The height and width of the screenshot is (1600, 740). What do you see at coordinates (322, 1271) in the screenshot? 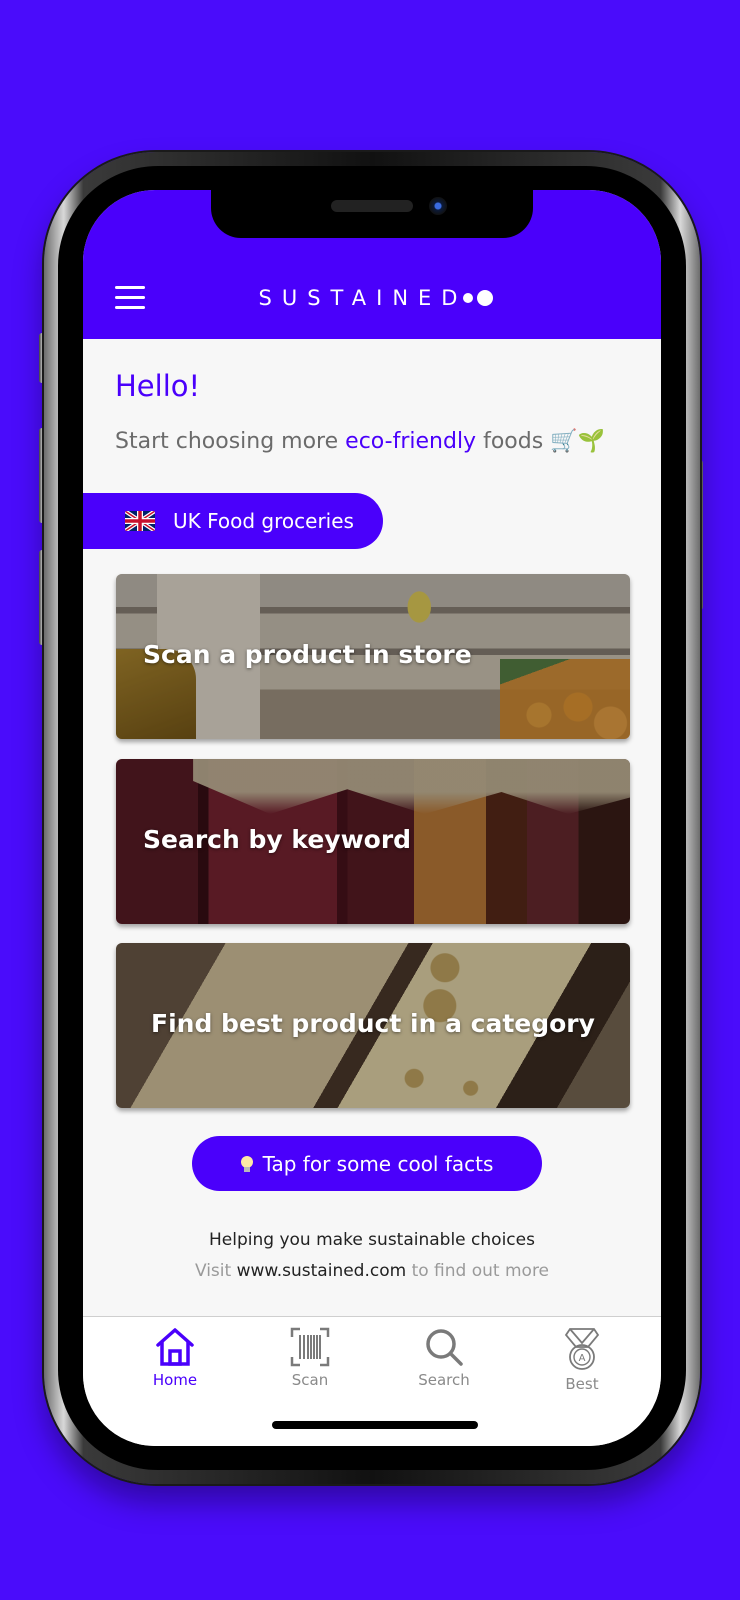
I see `website-link: www.sustained.com` at bounding box center [322, 1271].